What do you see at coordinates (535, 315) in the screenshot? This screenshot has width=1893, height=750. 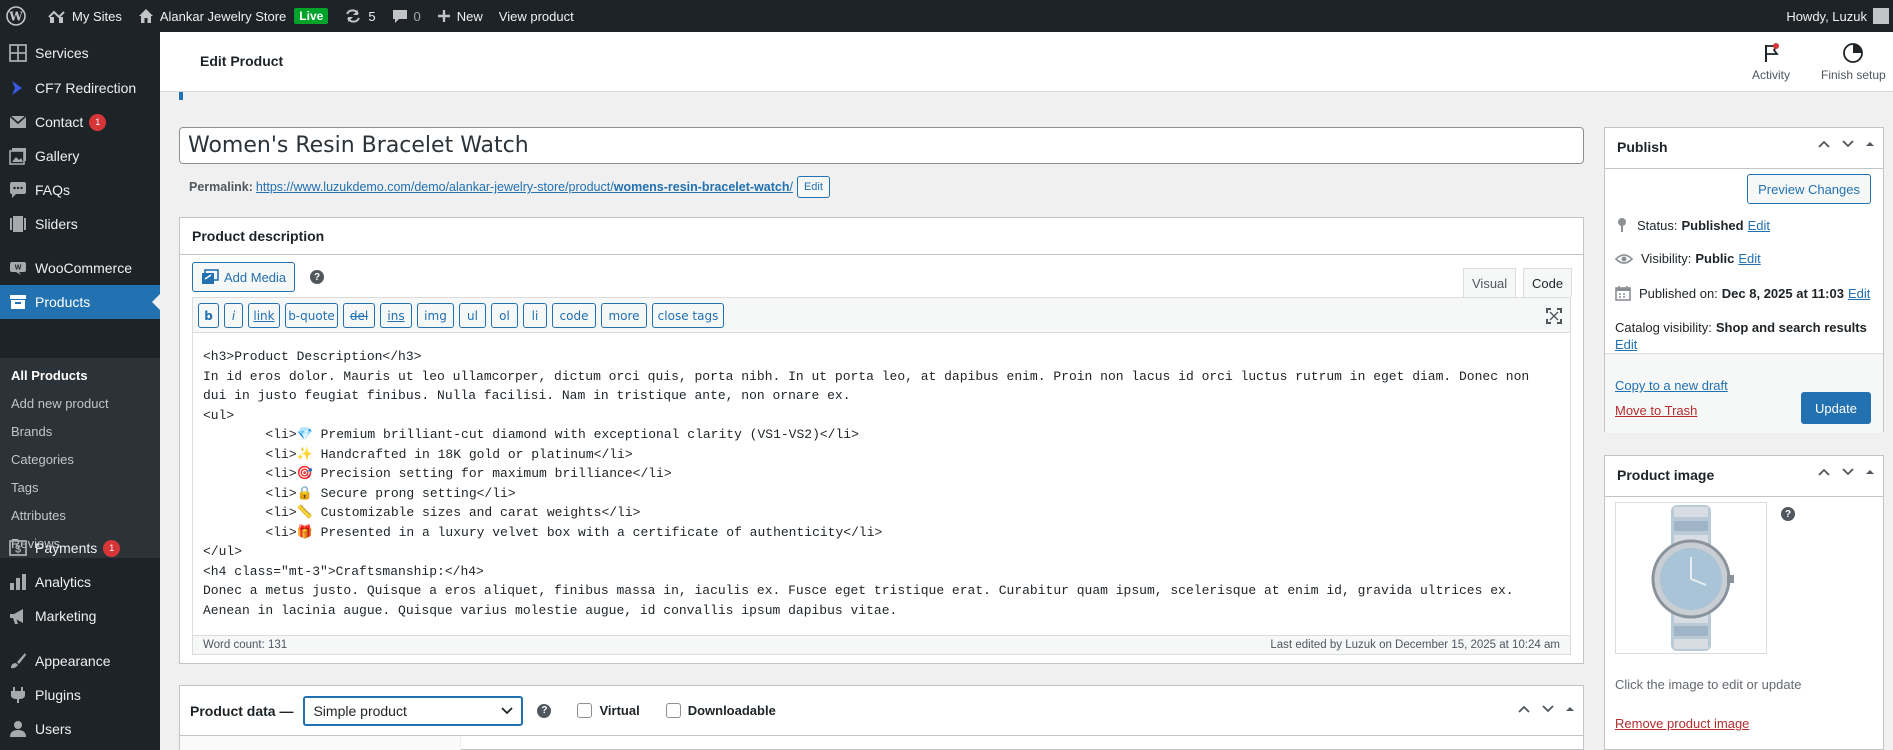 I see `qt-li-button: li` at bounding box center [535, 315].